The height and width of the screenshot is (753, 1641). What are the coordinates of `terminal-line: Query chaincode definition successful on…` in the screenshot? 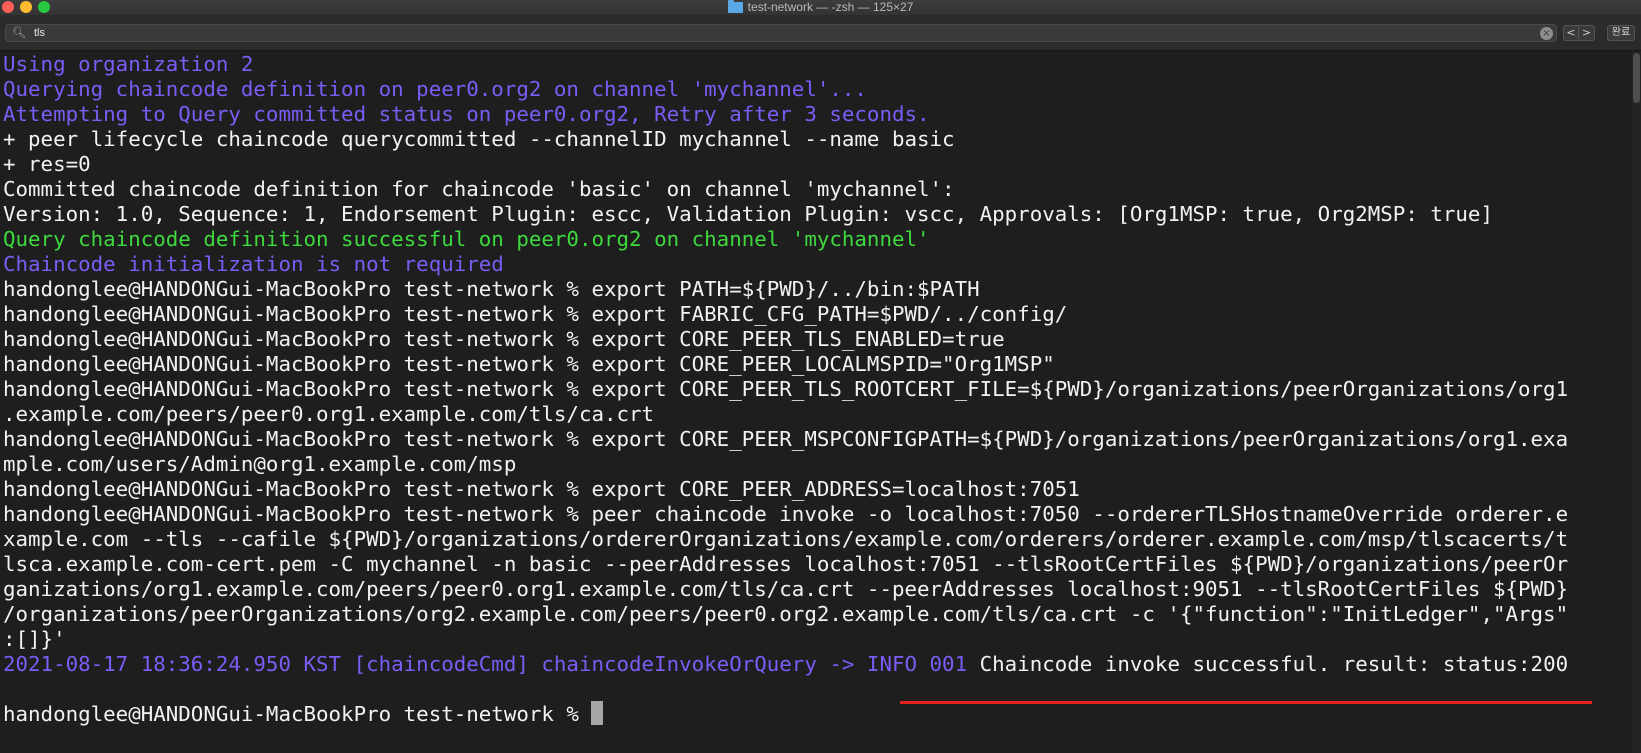 It's located at (466, 239).